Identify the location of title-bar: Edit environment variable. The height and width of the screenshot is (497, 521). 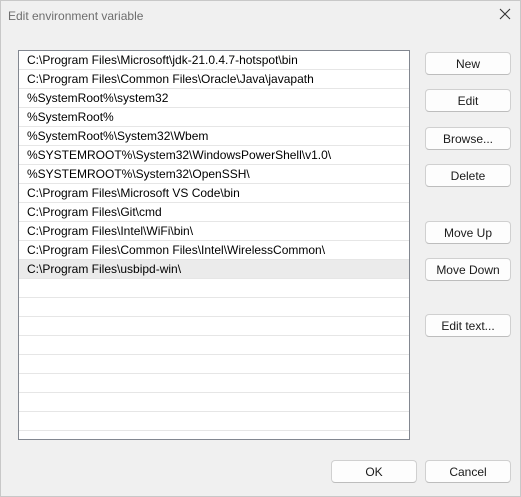
(260, 16).